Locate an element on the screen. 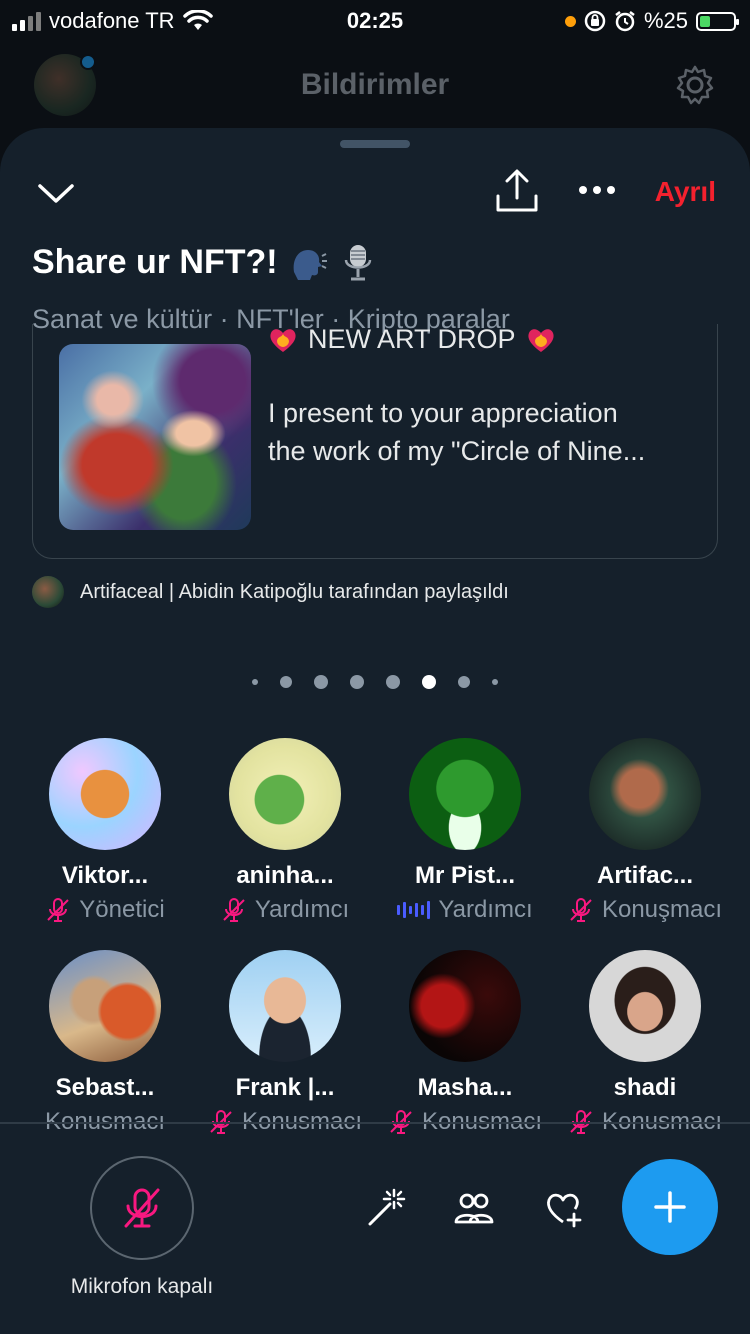 The width and height of the screenshot is (750, 1334). speaking-head-icon is located at coordinates (310, 265).